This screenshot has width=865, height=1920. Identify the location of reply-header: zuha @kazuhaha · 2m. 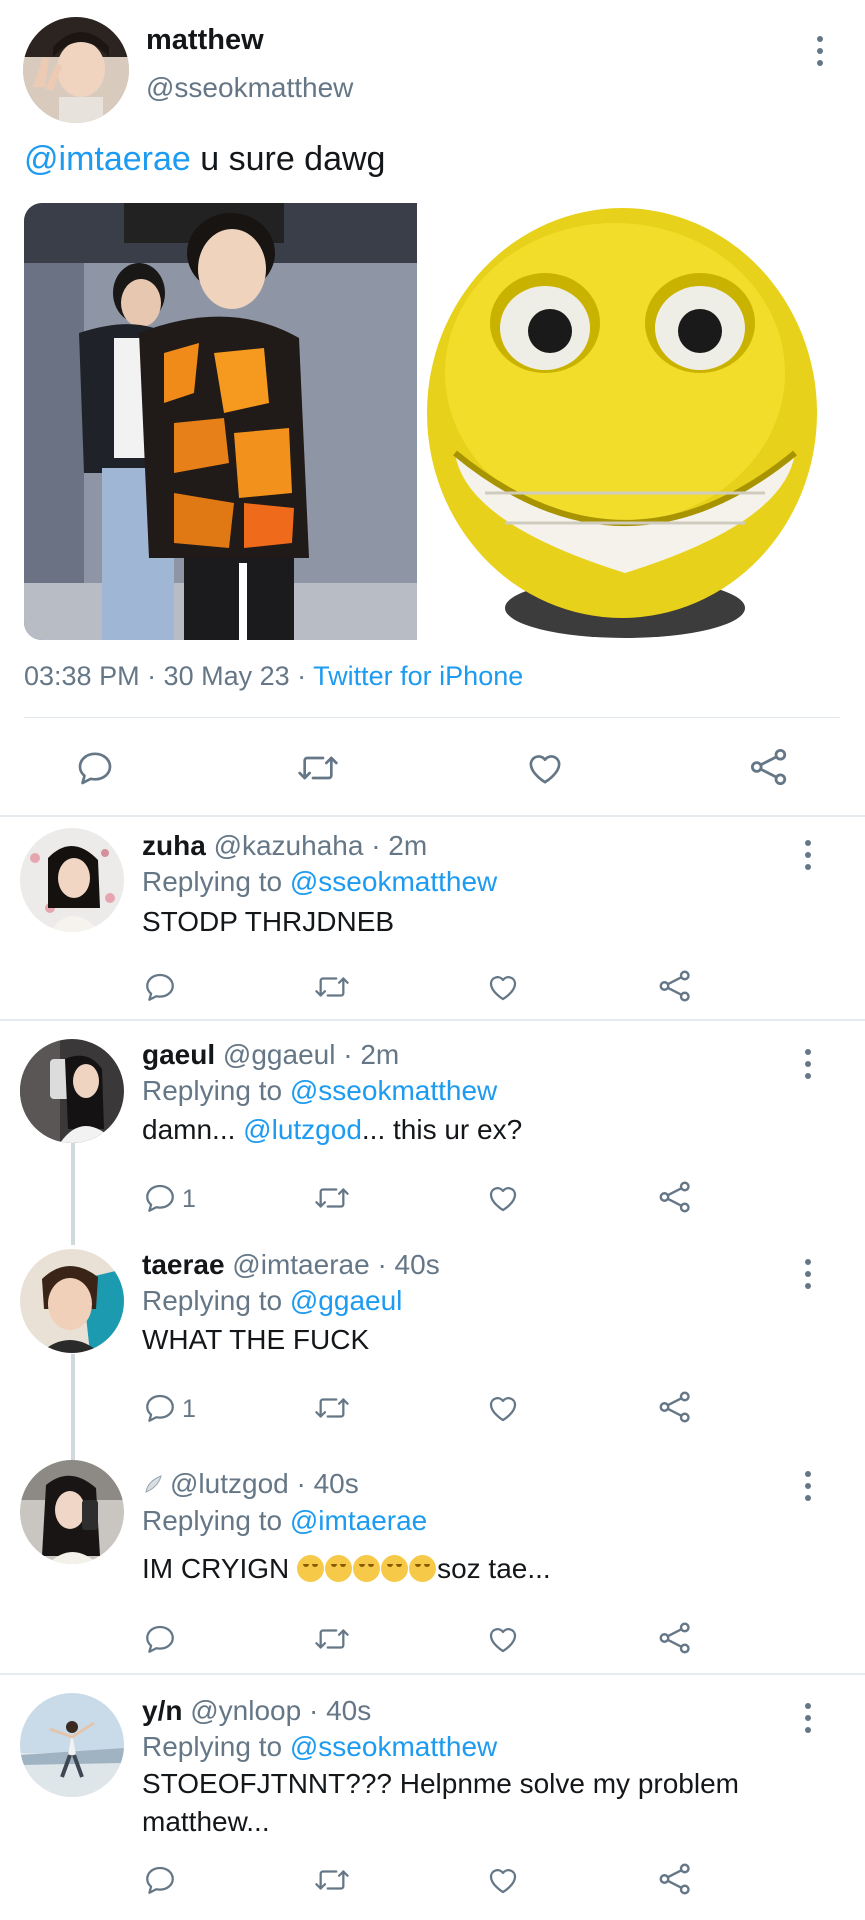
(284, 846).